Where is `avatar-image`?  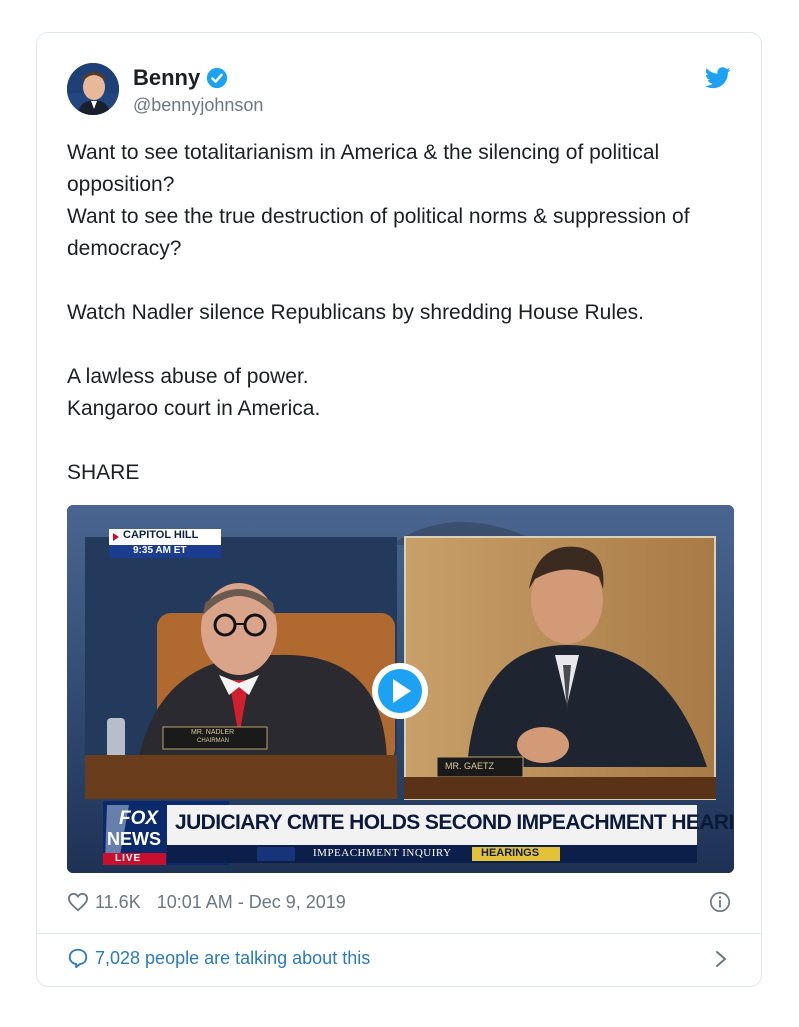
avatar-image is located at coordinates (93, 89).